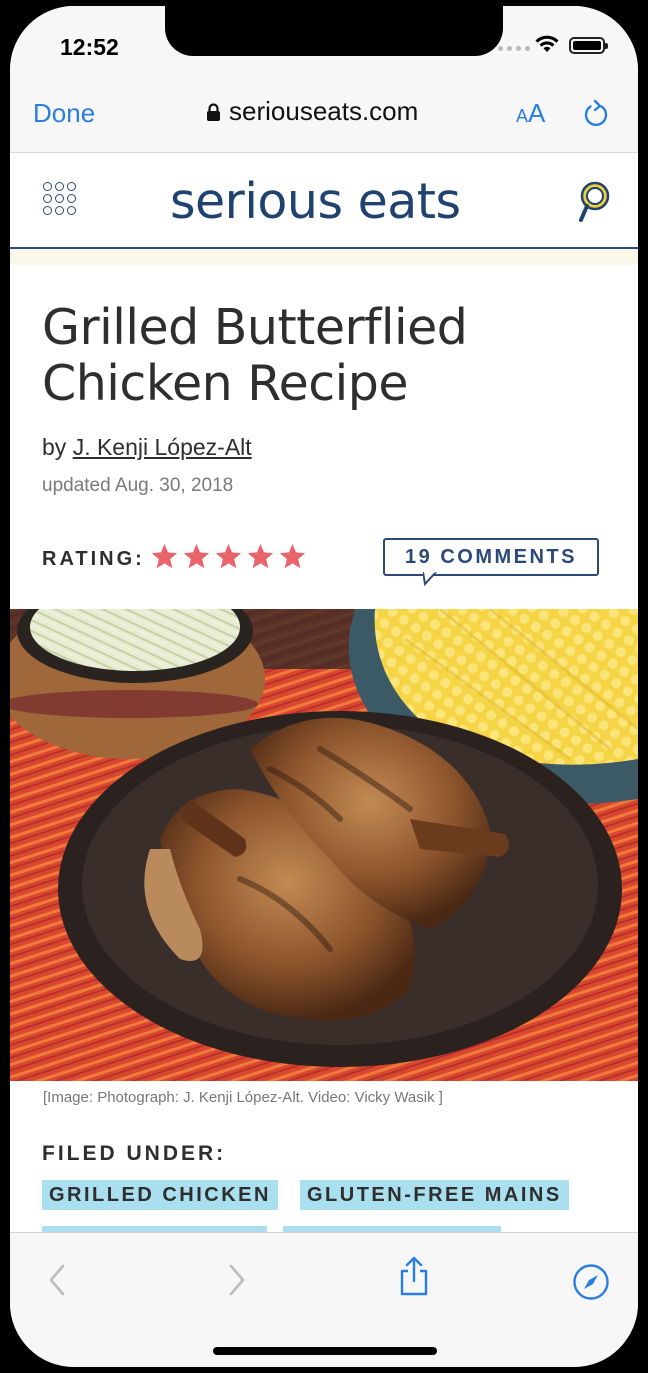 The width and height of the screenshot is (648, 1373). I want to click on site-logo: serious eats, so click(315, 201).